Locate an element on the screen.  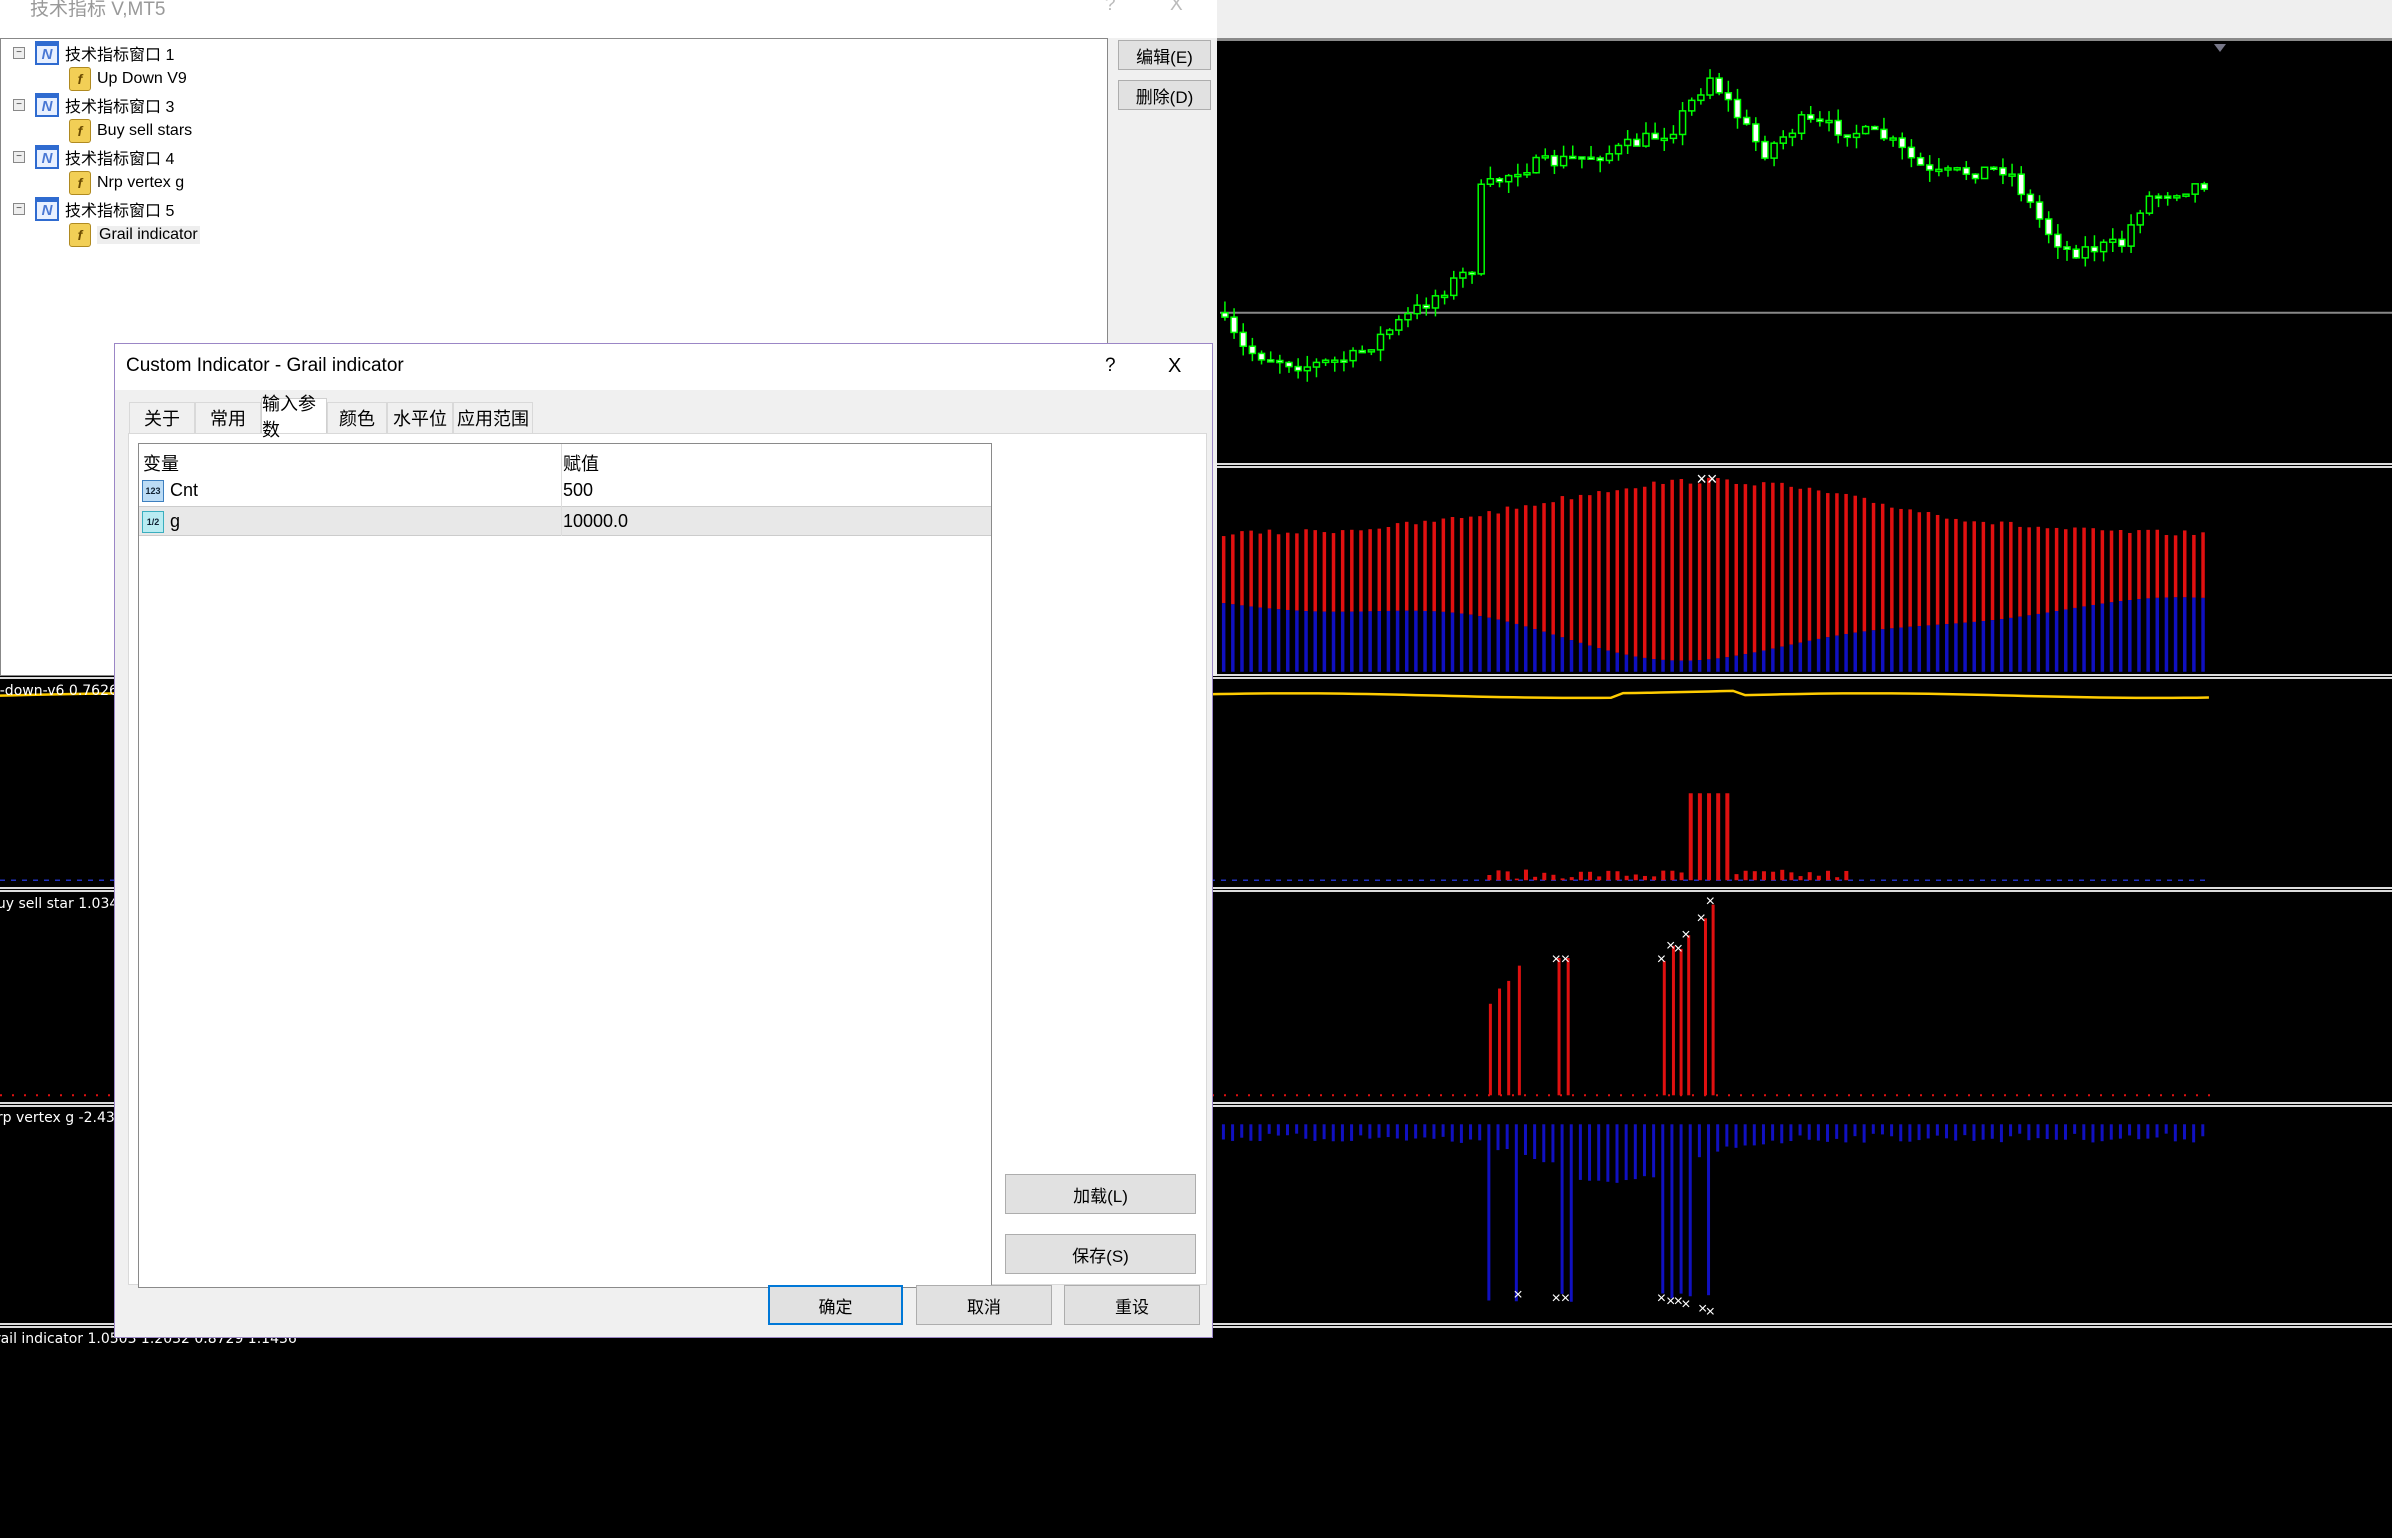
param-value: 500 is located at coordinates (578, 490).